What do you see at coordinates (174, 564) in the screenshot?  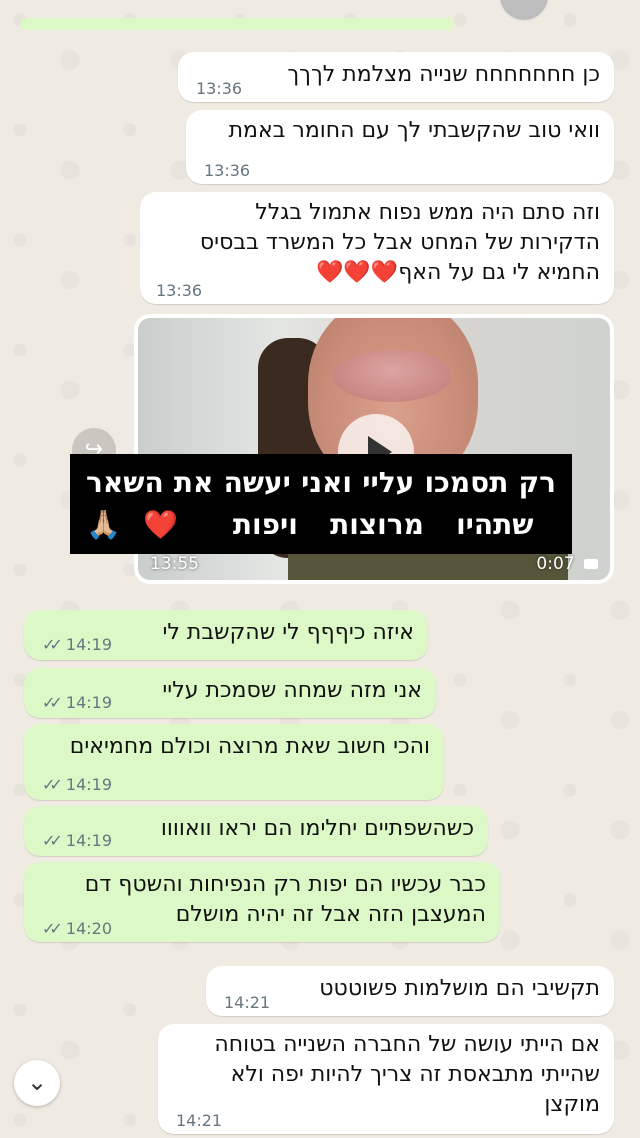 I see `video-time: 13:55` at bounding box center [174, 564].